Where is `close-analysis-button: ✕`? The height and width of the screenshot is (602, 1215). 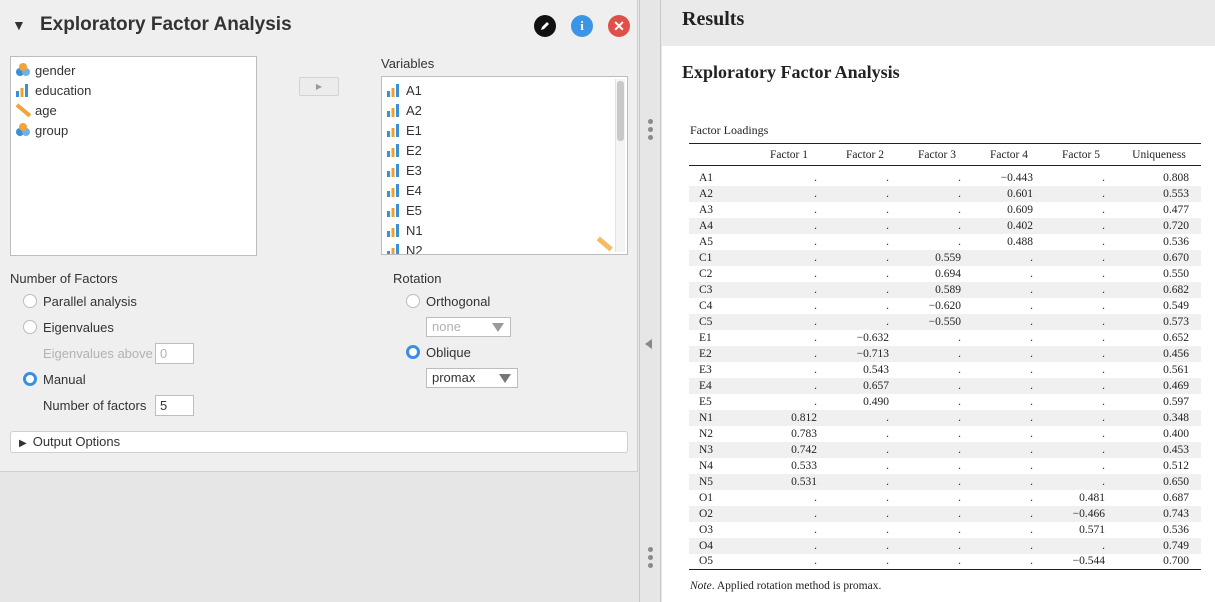 close-analysis-button: ✕ is located at coordinates (619, 26).